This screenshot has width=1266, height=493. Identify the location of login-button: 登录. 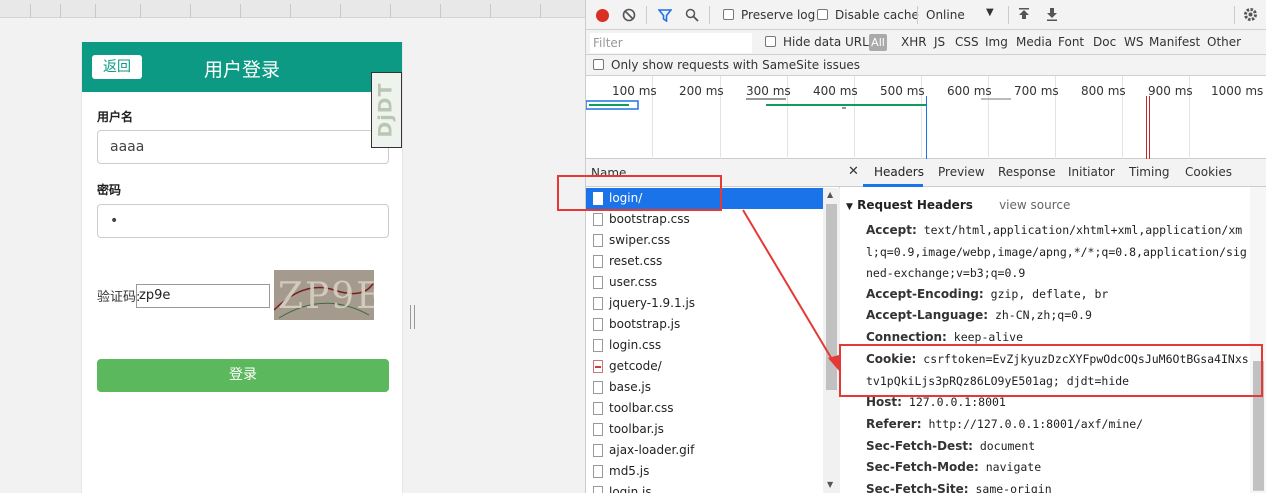
(243, 375).